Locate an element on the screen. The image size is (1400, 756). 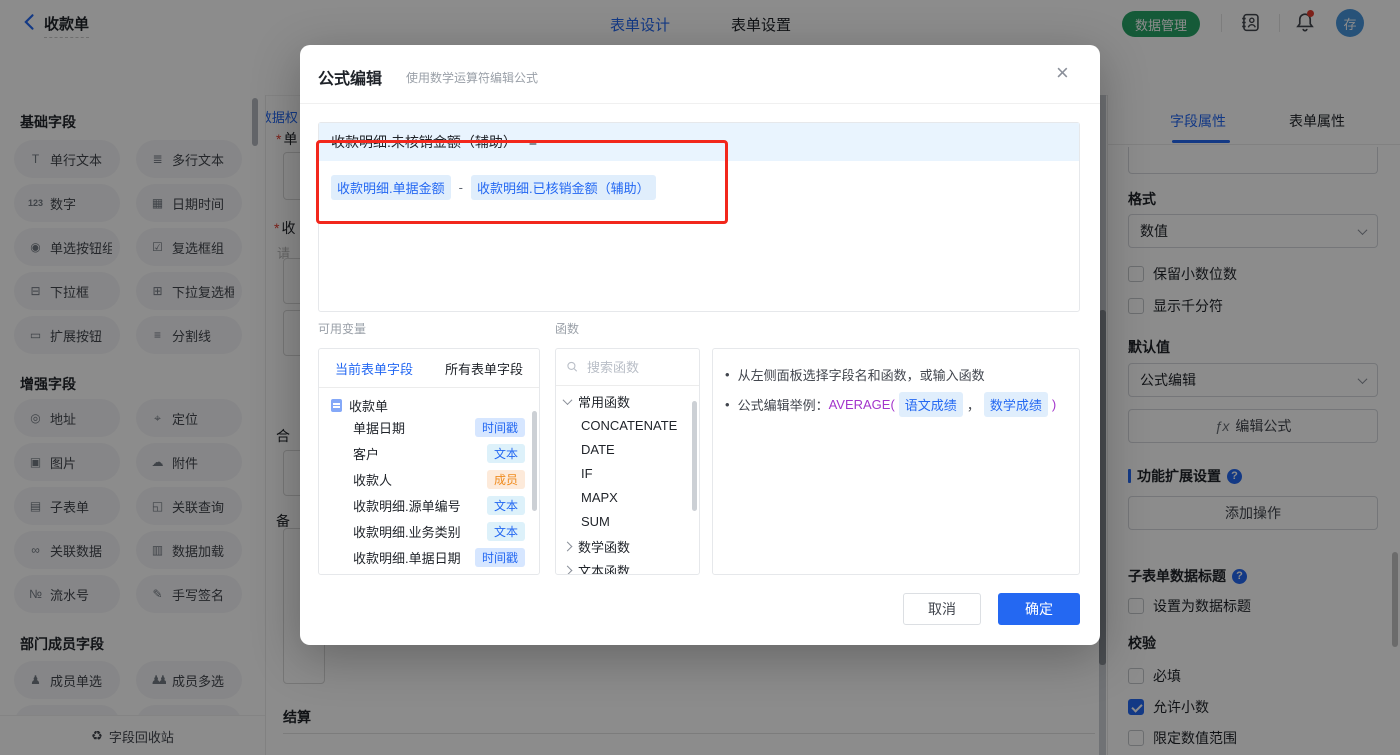
variables-label: 可用变量 is located at coordinates (342, 329).